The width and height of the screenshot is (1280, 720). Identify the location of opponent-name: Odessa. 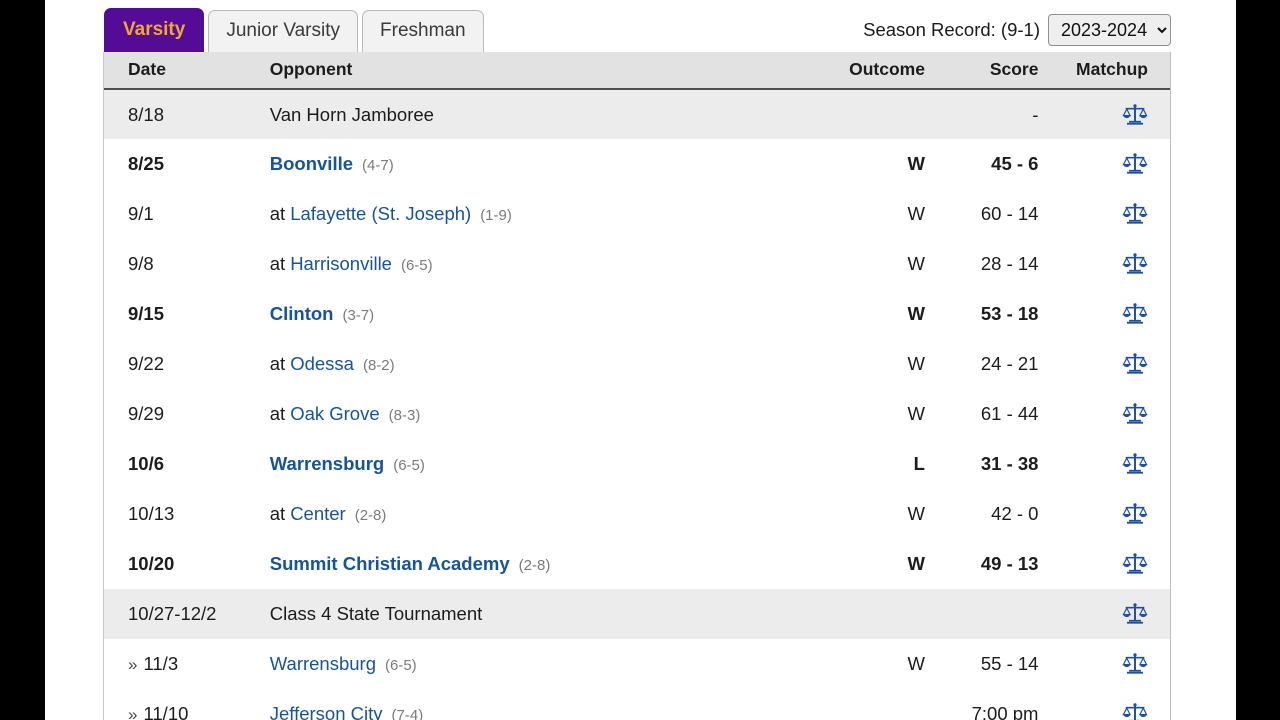
(322, 363).